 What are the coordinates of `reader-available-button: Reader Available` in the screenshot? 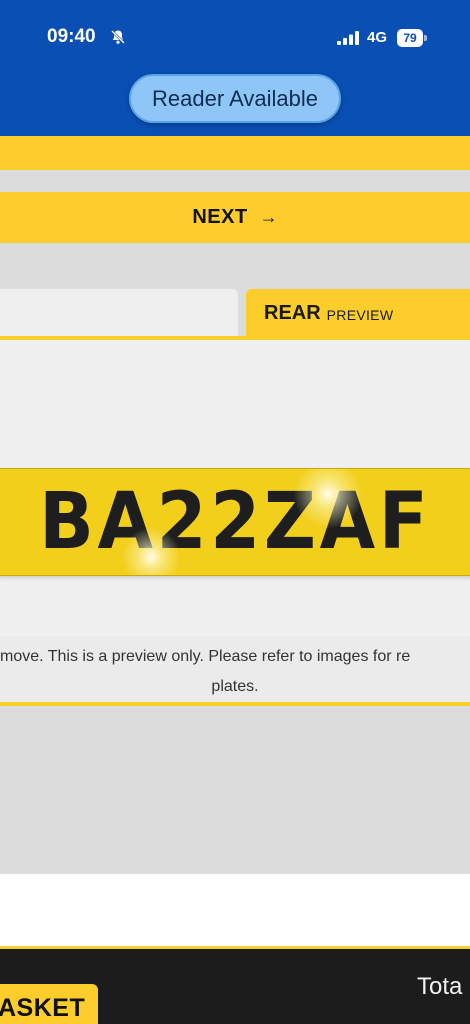 It's located at (235, 98).